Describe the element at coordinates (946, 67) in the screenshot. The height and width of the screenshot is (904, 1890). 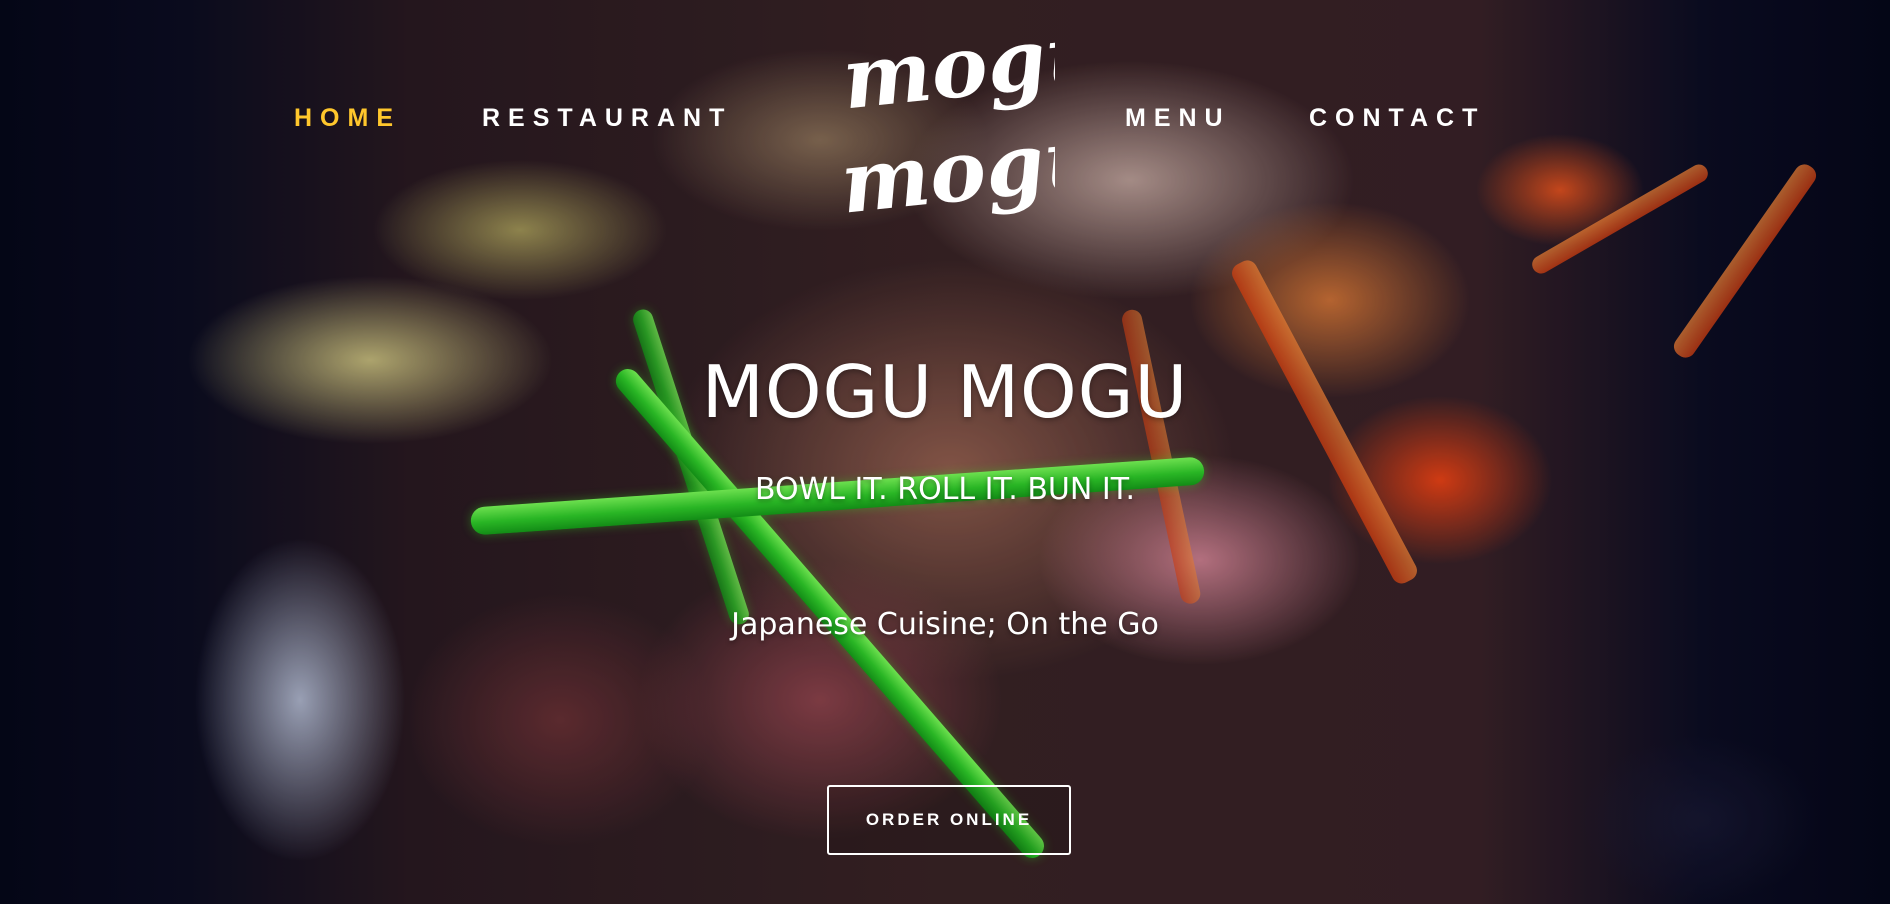
I see `logo-text-top: mogu` at that location.